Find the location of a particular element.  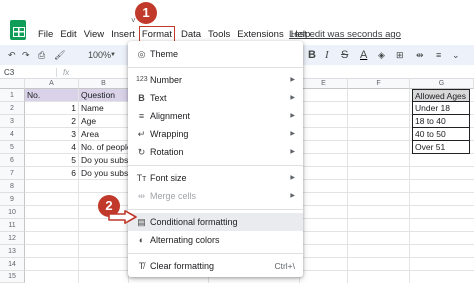

row-header: 8 is located at coordinates (12, 186).